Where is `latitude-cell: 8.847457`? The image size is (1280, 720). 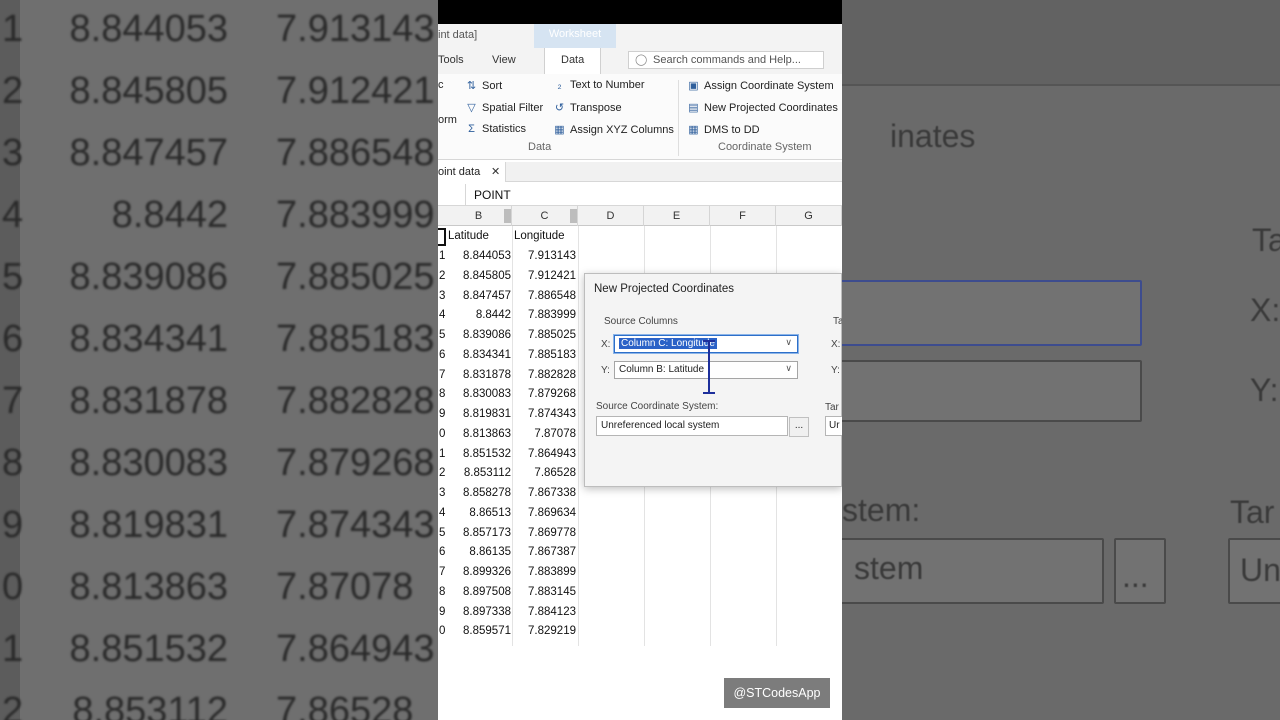
latitude-cell: 8.847457 is located at coordinates (487, 296).